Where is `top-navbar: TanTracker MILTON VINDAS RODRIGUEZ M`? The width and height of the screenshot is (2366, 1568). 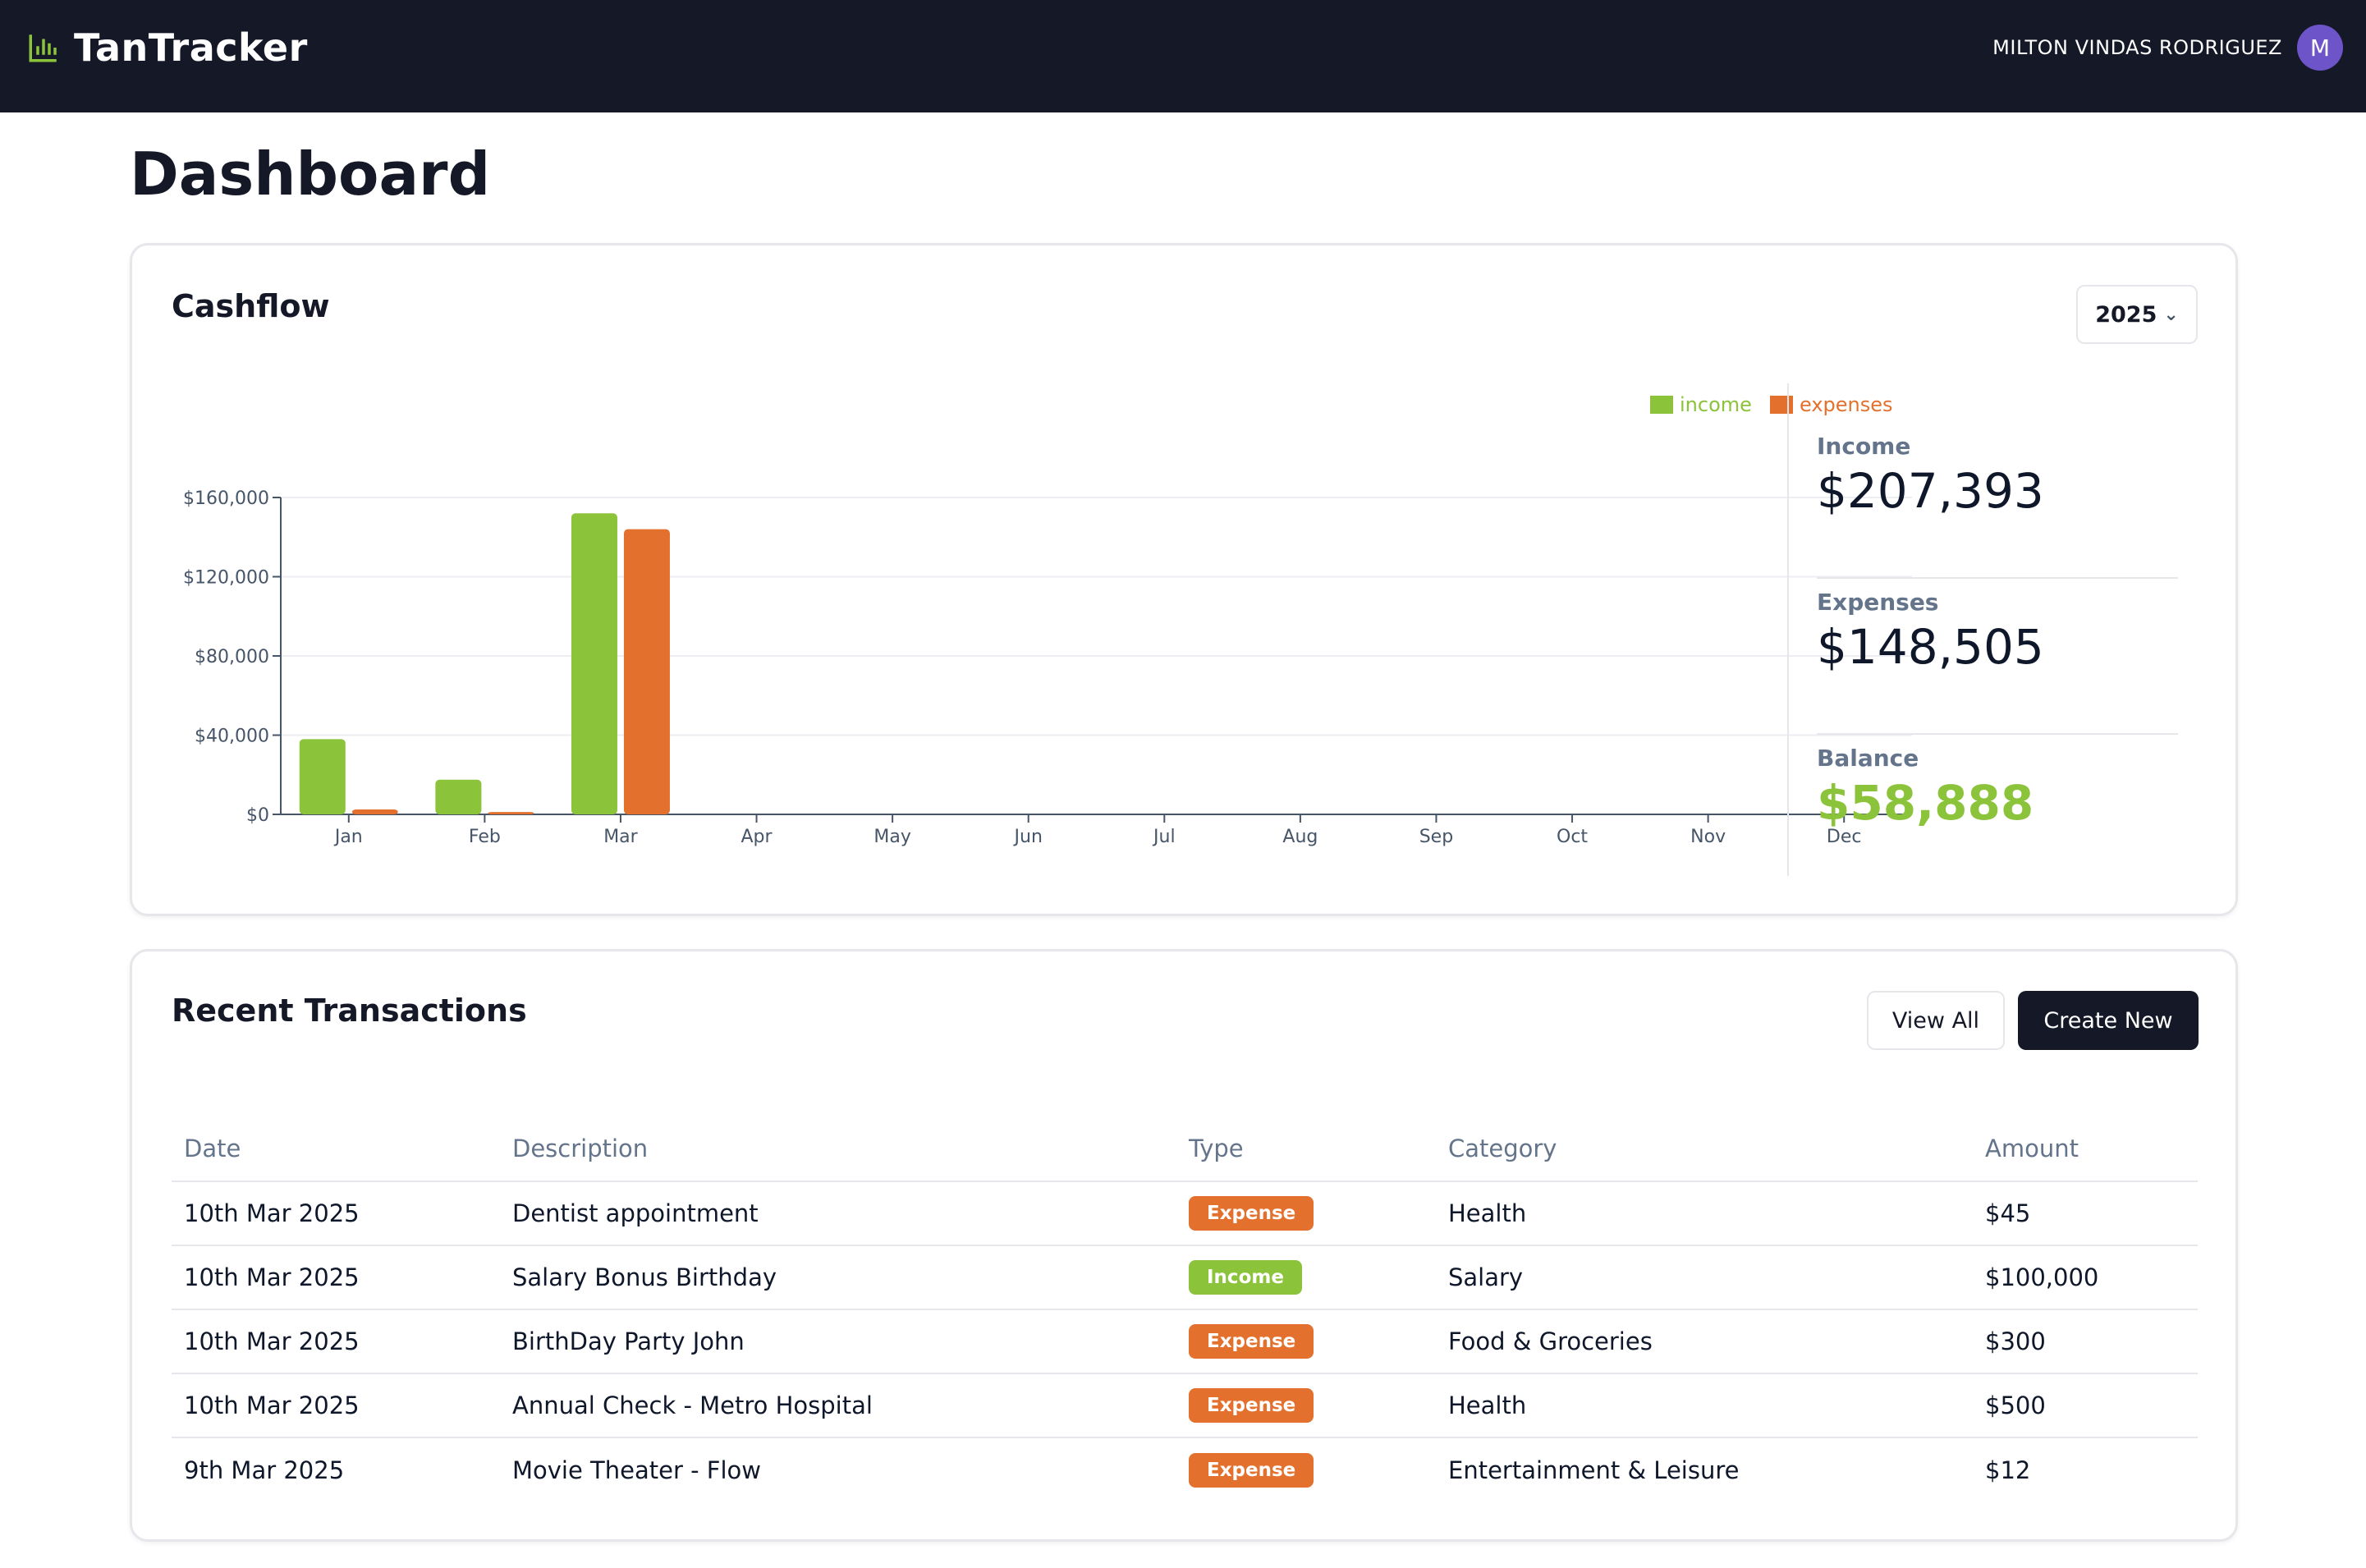 top-navbar: TanTracker MILTON VINDAS RODRIGUEZ M is located at coordinates (1183, 56).